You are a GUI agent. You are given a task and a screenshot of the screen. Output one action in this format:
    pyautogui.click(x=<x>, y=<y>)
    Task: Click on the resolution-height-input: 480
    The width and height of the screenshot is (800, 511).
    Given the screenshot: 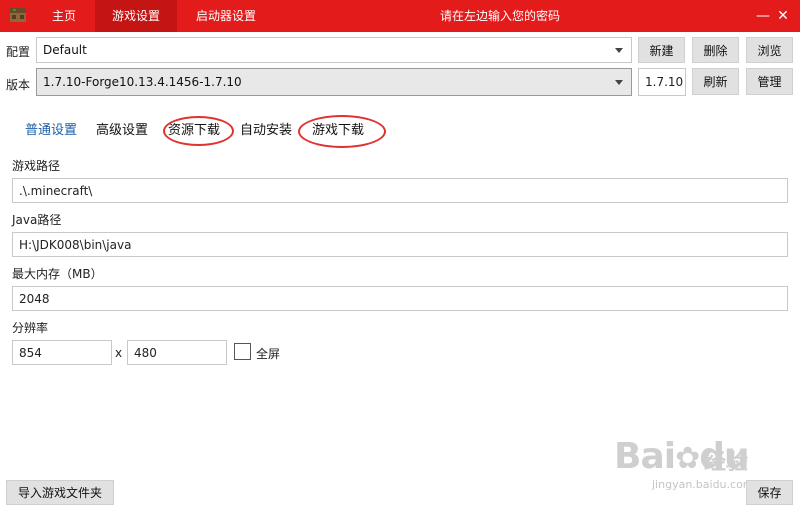 What is the action you would take?
    pyautogui.click(x=177, y=352)
    